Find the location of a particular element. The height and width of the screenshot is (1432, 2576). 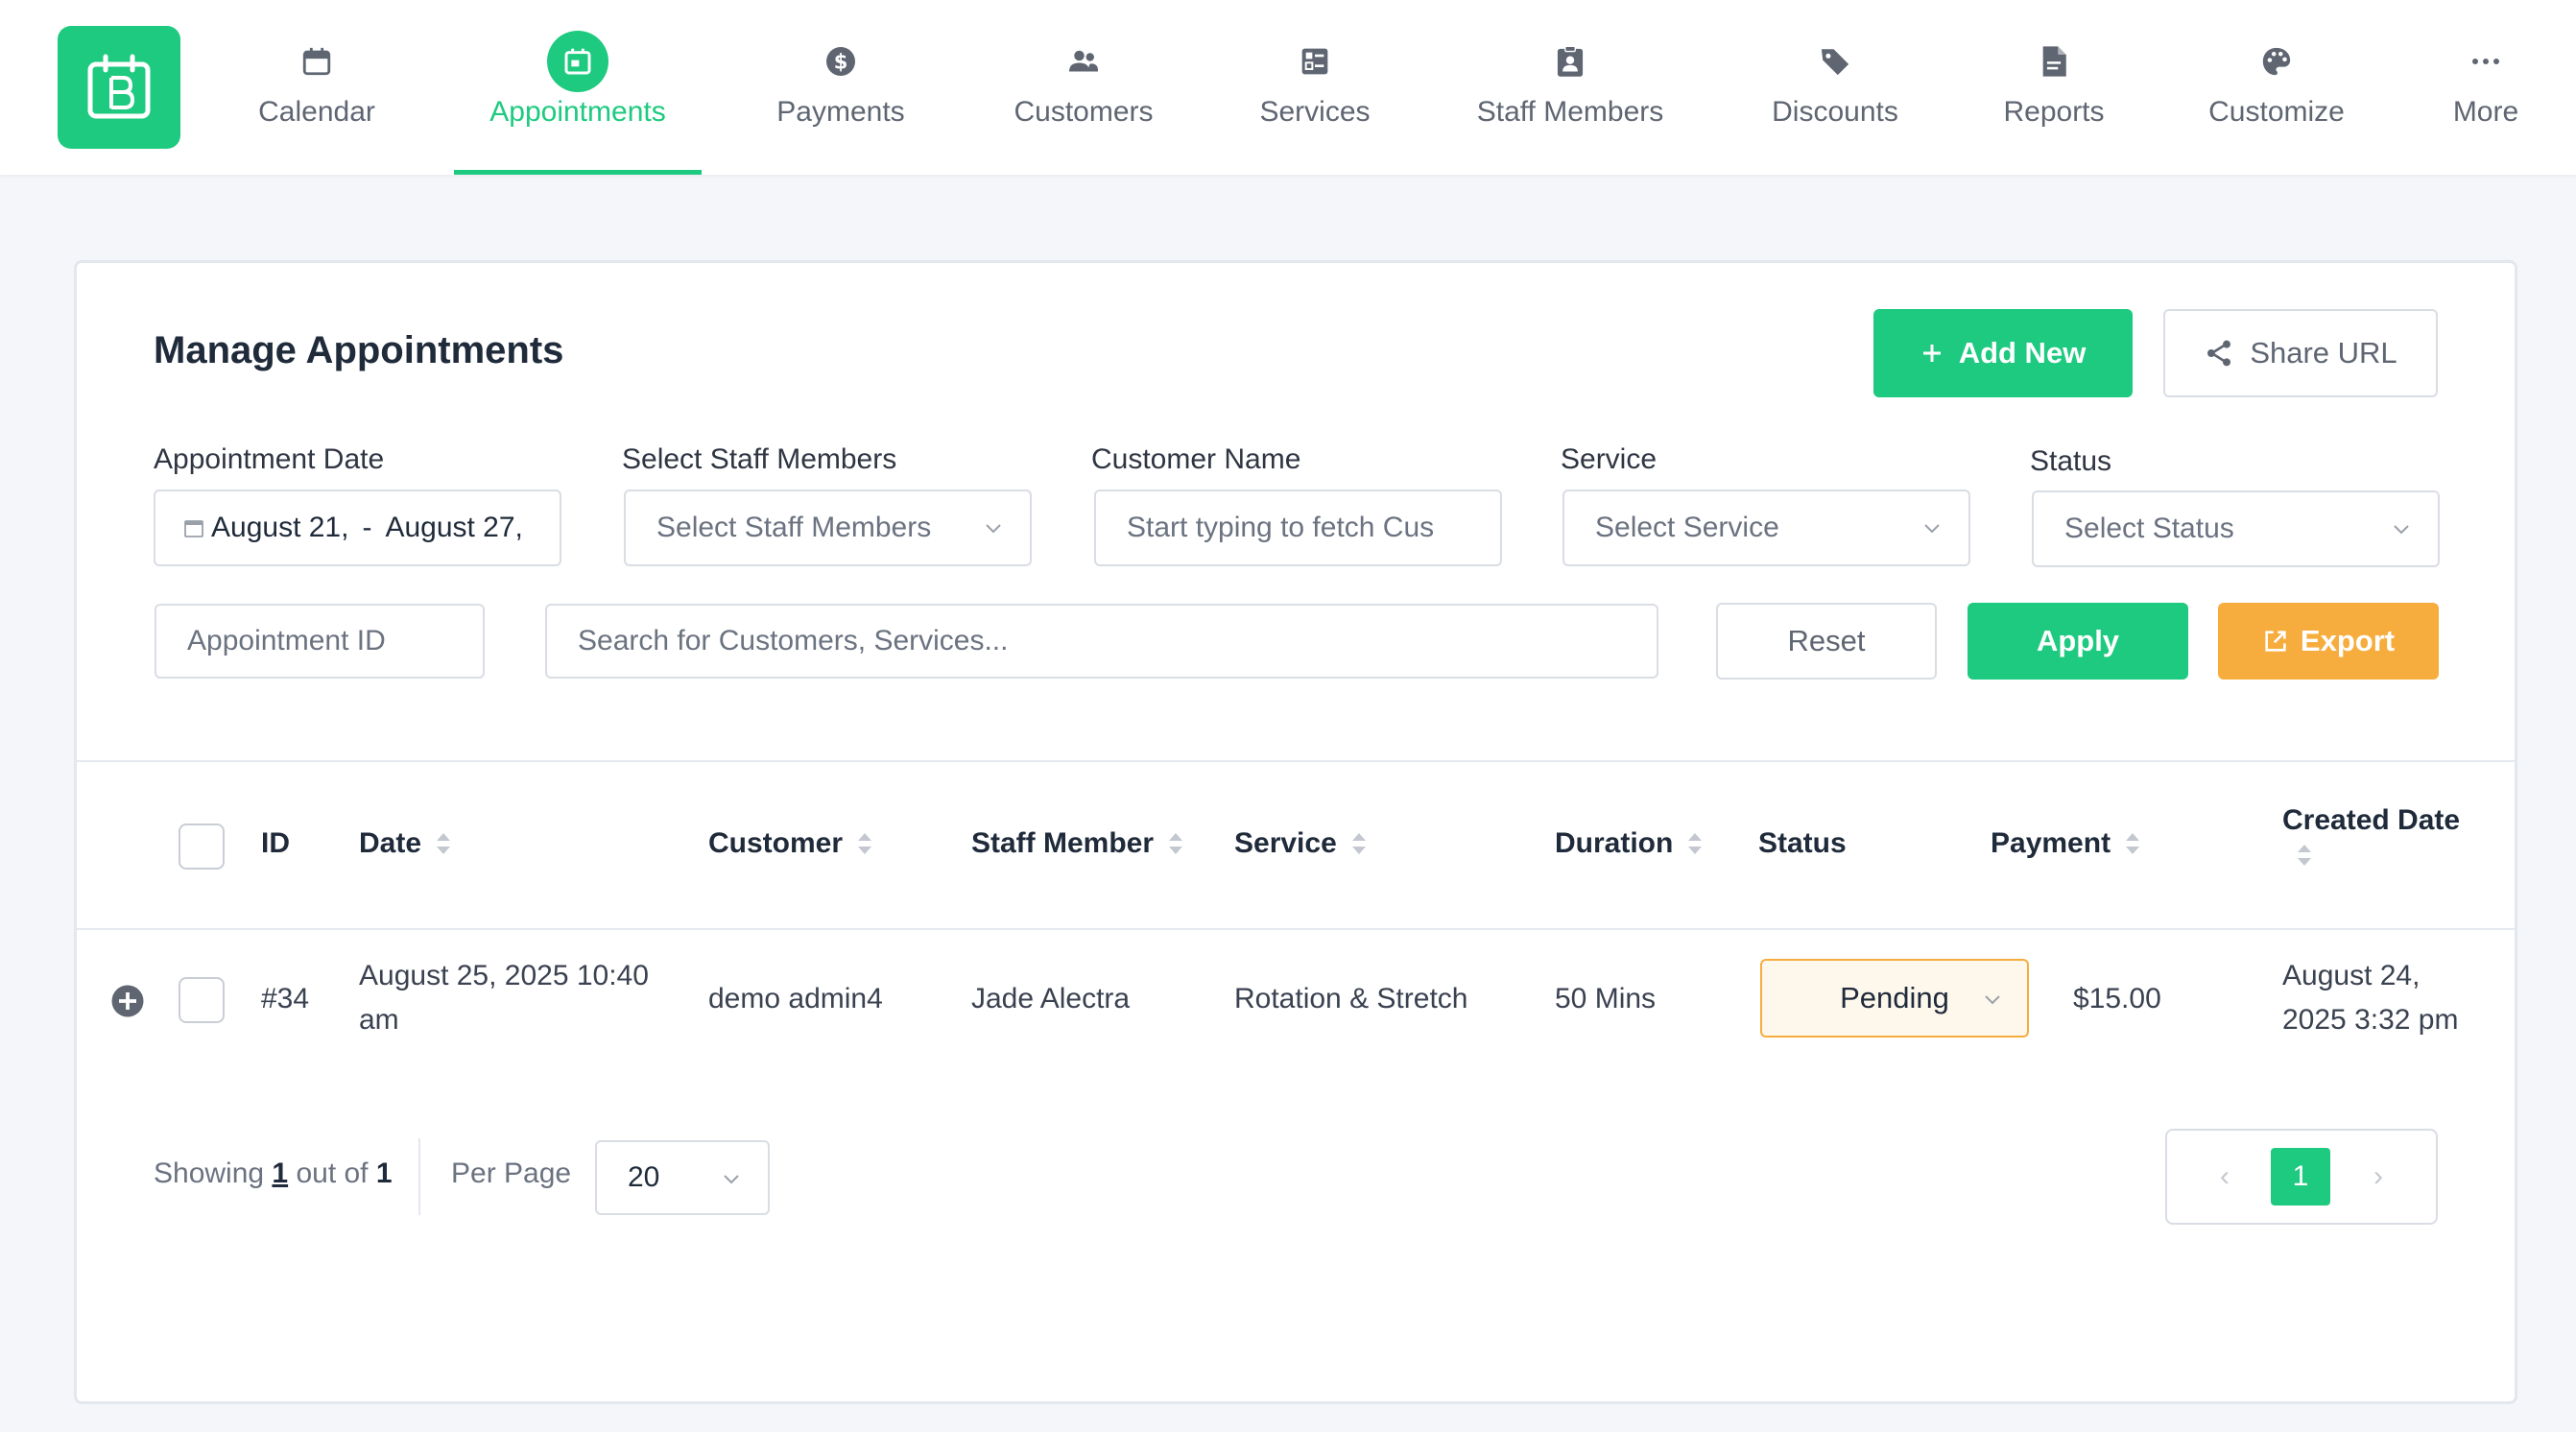

column-header-date: Date is located at coordinates (405, 843).